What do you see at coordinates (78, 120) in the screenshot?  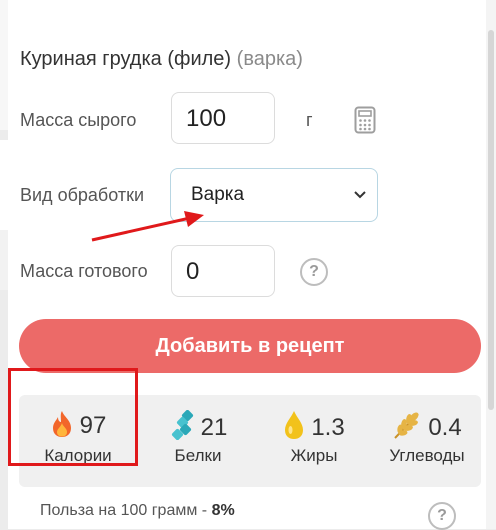 I see `raw-mass-label: Масса сырого` at bounding box center [78, 120].